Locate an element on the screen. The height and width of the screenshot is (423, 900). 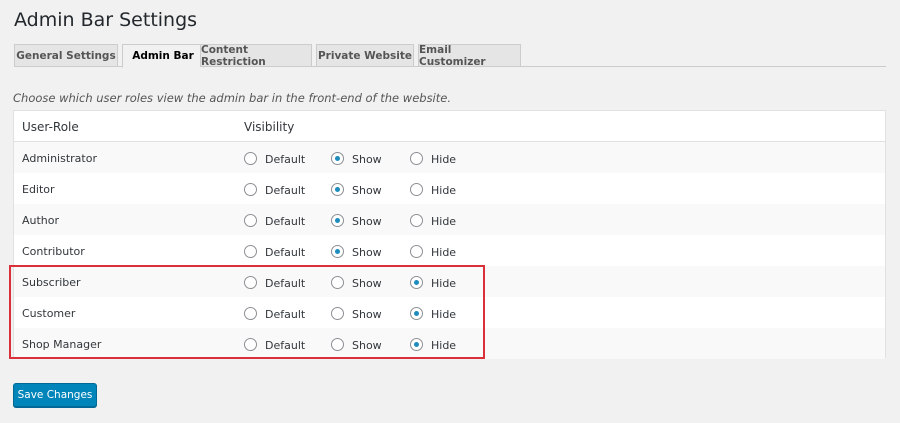
table-row: Customer Default Show Hide is located at coordinates (449, 312).